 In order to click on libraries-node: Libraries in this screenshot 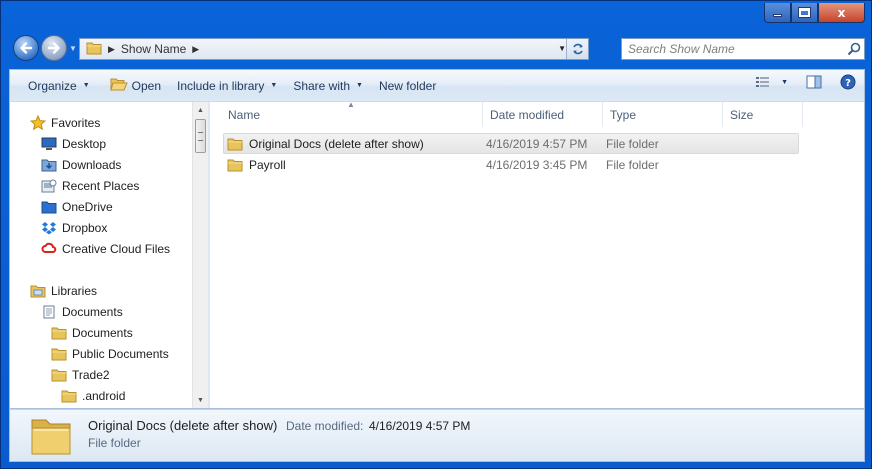, I will do `click(101, 290)`.